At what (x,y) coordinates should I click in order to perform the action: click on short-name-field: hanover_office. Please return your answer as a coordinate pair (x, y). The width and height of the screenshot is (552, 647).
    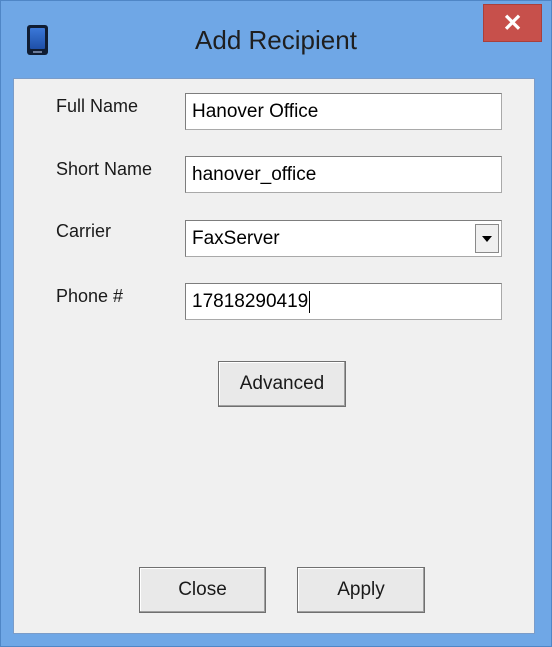
    Looking at the image, I should click on (343, 174).